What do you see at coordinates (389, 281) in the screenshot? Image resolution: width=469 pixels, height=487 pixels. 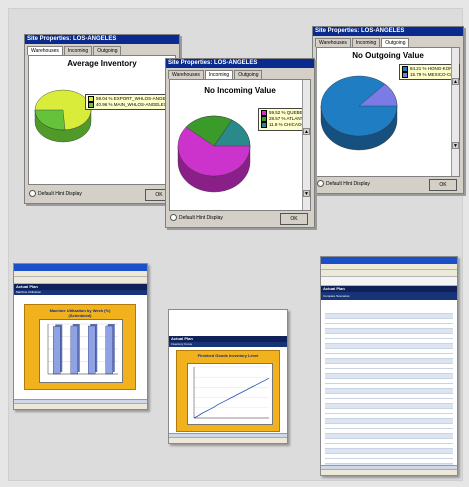 I see `browser-links-bar` at bounding box center [389, 281].